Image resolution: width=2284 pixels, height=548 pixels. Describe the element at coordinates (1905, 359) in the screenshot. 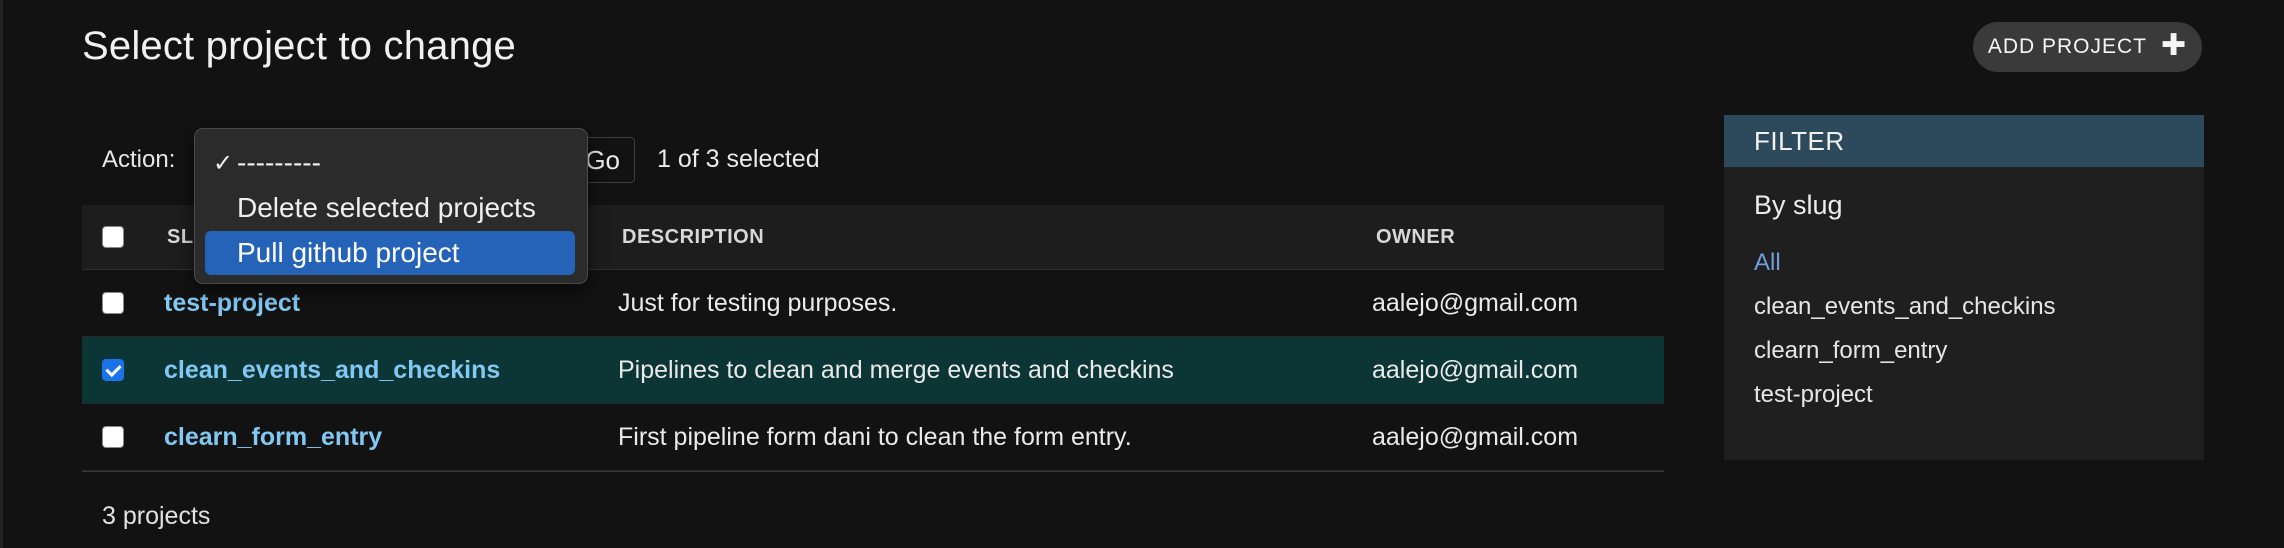

I see `filter-option: clearn_form_entry` at that location.